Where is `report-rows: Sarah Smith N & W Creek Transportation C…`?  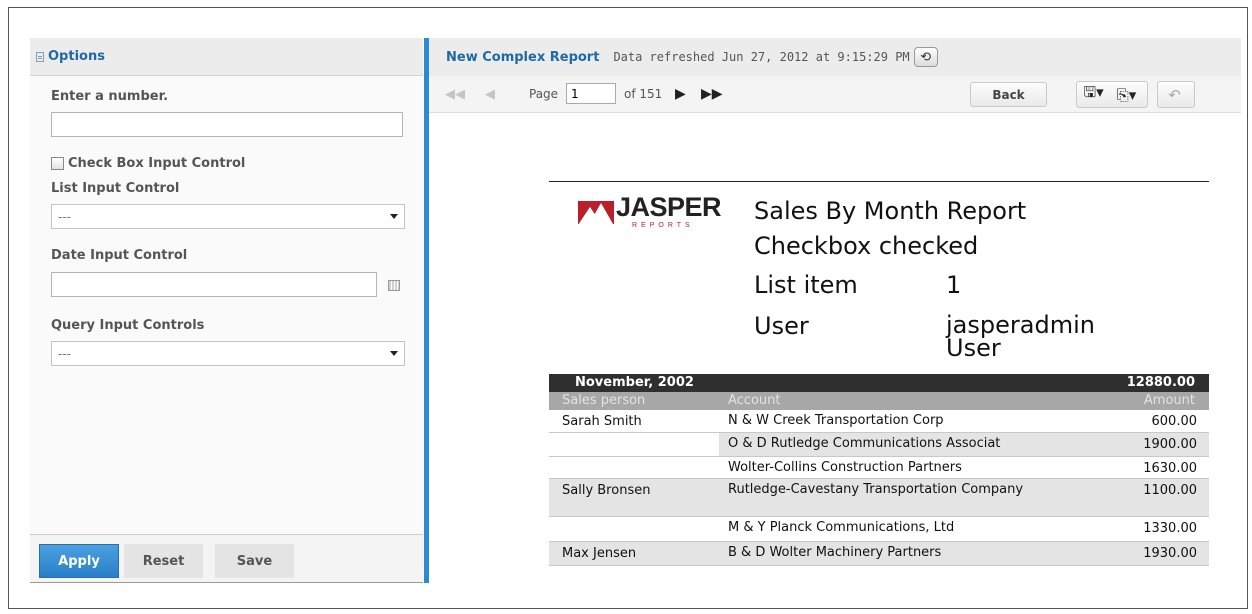 report-rows: Sarah Smith N & W Creek Transportation C… is located at coordinates (879, 488).